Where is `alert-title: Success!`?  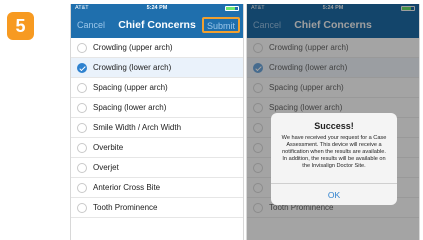
alert-title: Success! is located at coordinates (334, 126).